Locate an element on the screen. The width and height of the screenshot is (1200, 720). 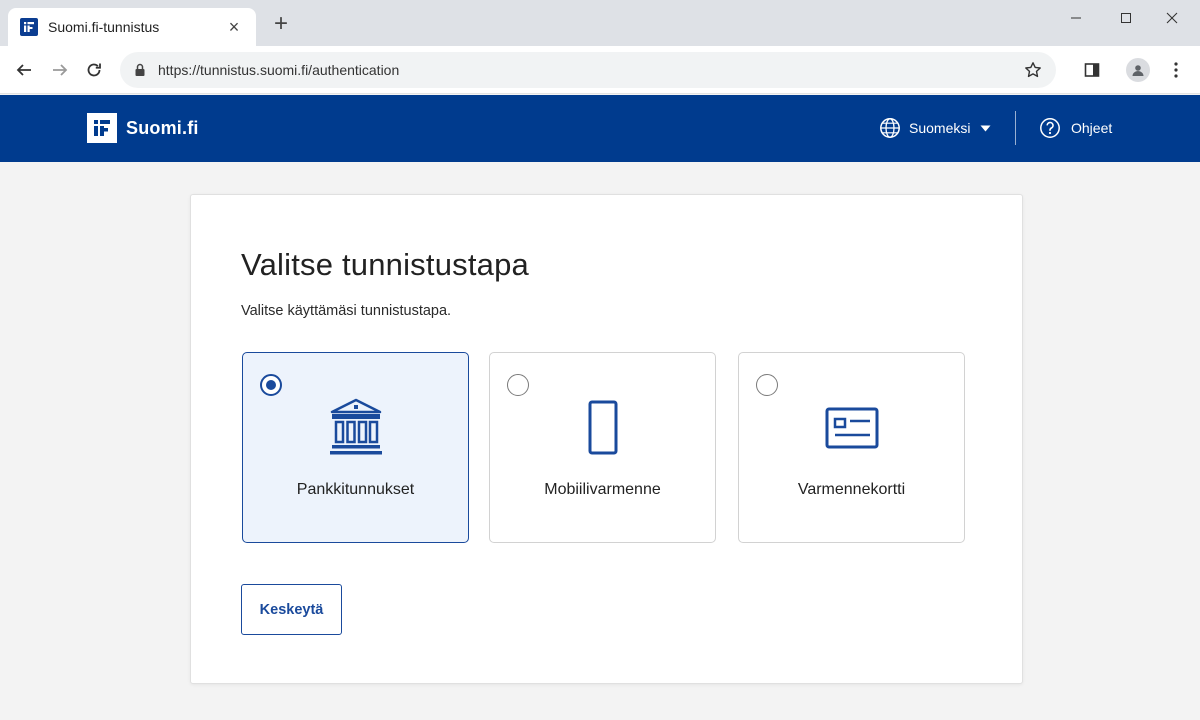
browser-menu-icon is located at coordinates (1176, 70).